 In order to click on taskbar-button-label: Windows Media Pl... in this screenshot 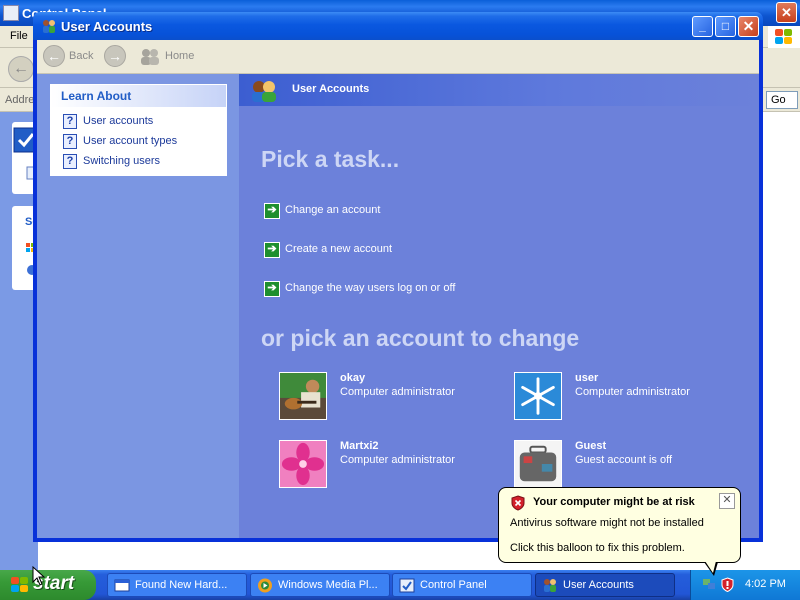, I will do `click(328, 585)`.